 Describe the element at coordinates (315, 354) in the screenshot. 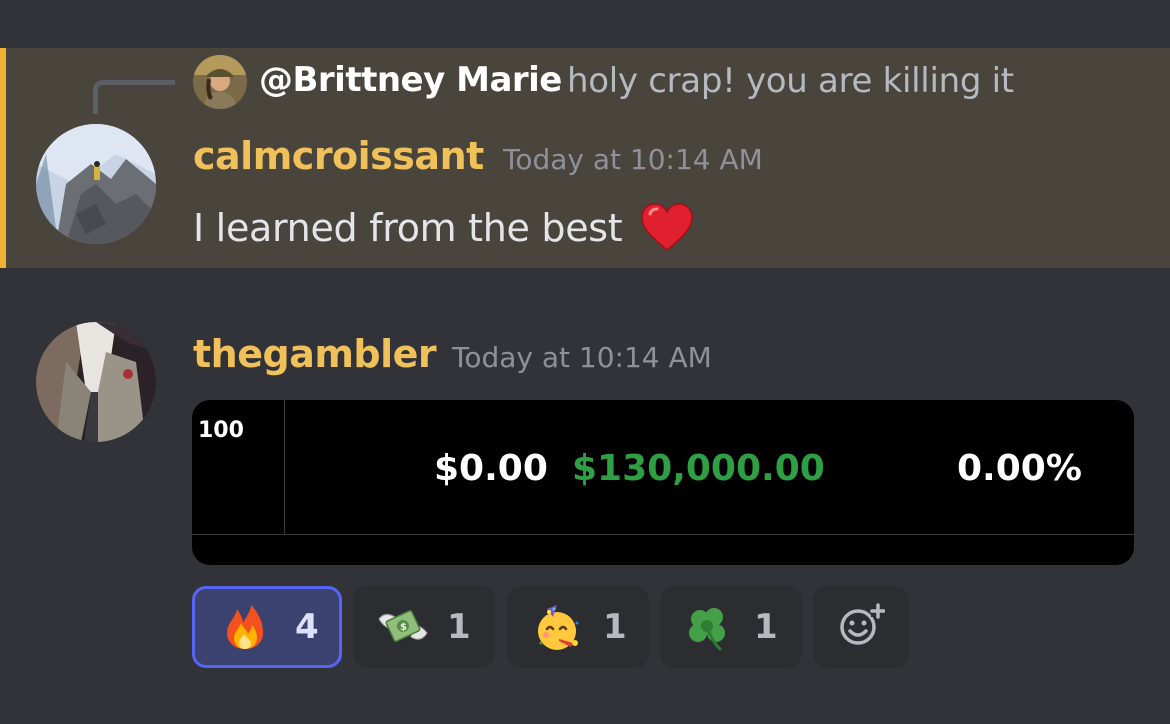

I see `message-author: thegambler` at that location.